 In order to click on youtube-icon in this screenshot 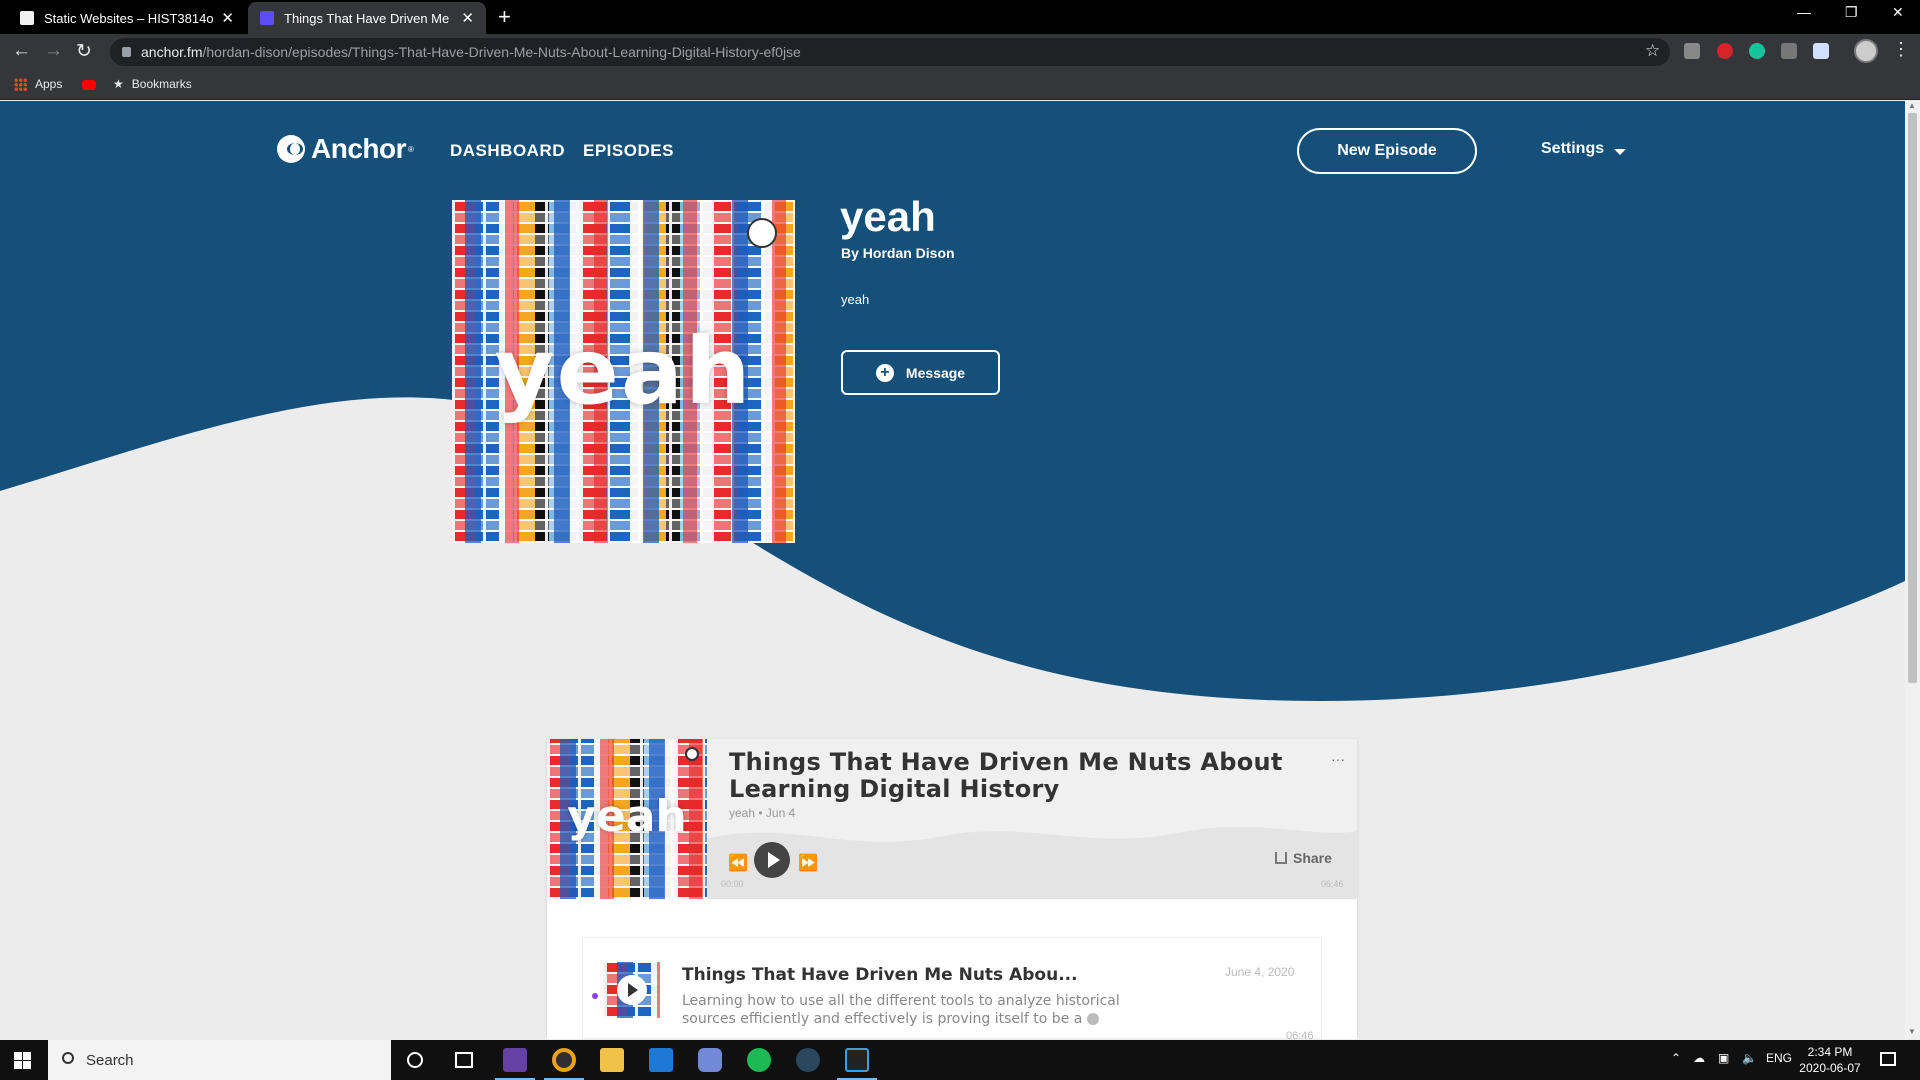, I will do `click(89, 85)`.